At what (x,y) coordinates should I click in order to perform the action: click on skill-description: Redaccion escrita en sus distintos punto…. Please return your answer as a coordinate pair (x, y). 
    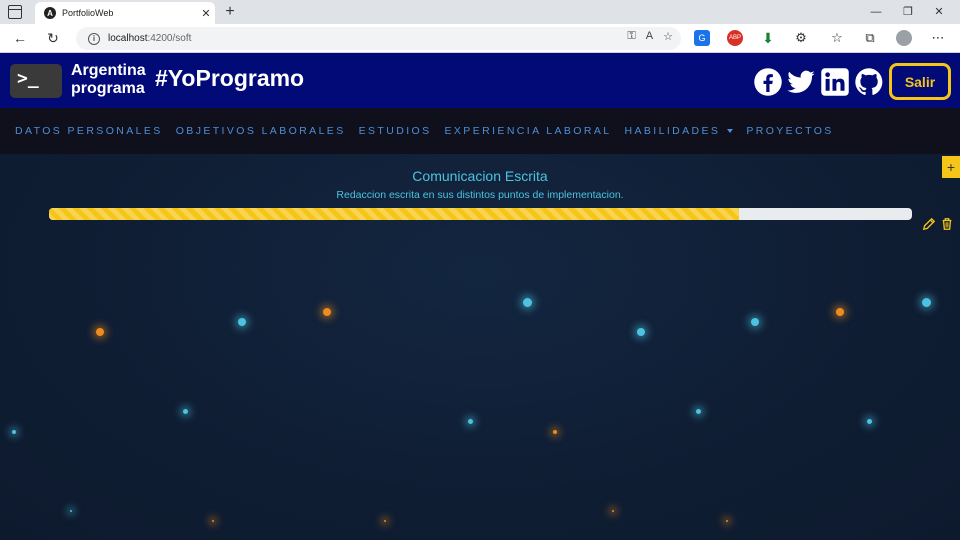
    Looking at the image, I should click on (480, 195).